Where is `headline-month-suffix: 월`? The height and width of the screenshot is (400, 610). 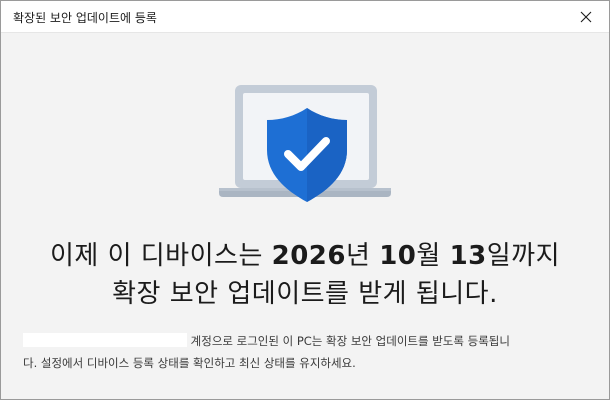
headline-month-suffix: 월 is located at coordinates (433, 256).